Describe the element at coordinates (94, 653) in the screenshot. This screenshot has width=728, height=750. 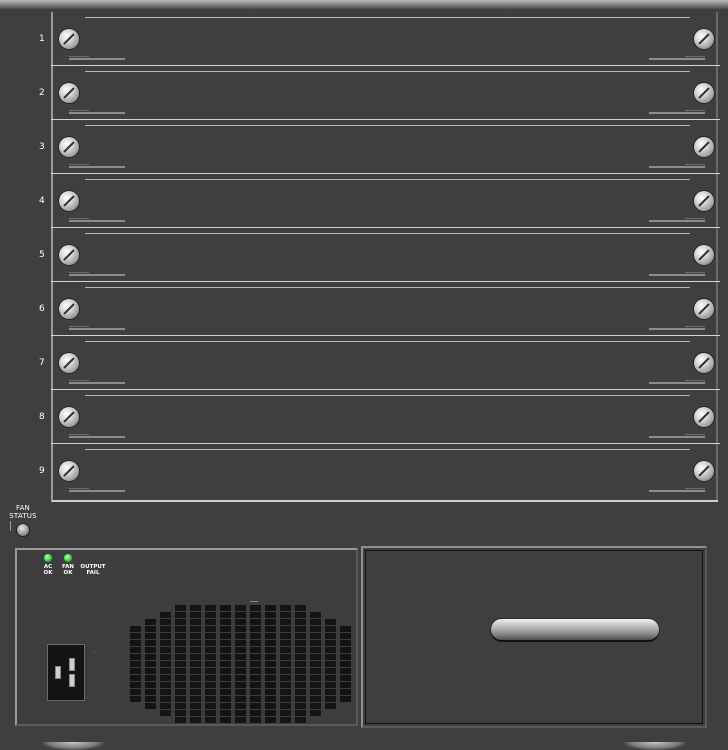
I see `inlet-marker-icon: ›` at that location.